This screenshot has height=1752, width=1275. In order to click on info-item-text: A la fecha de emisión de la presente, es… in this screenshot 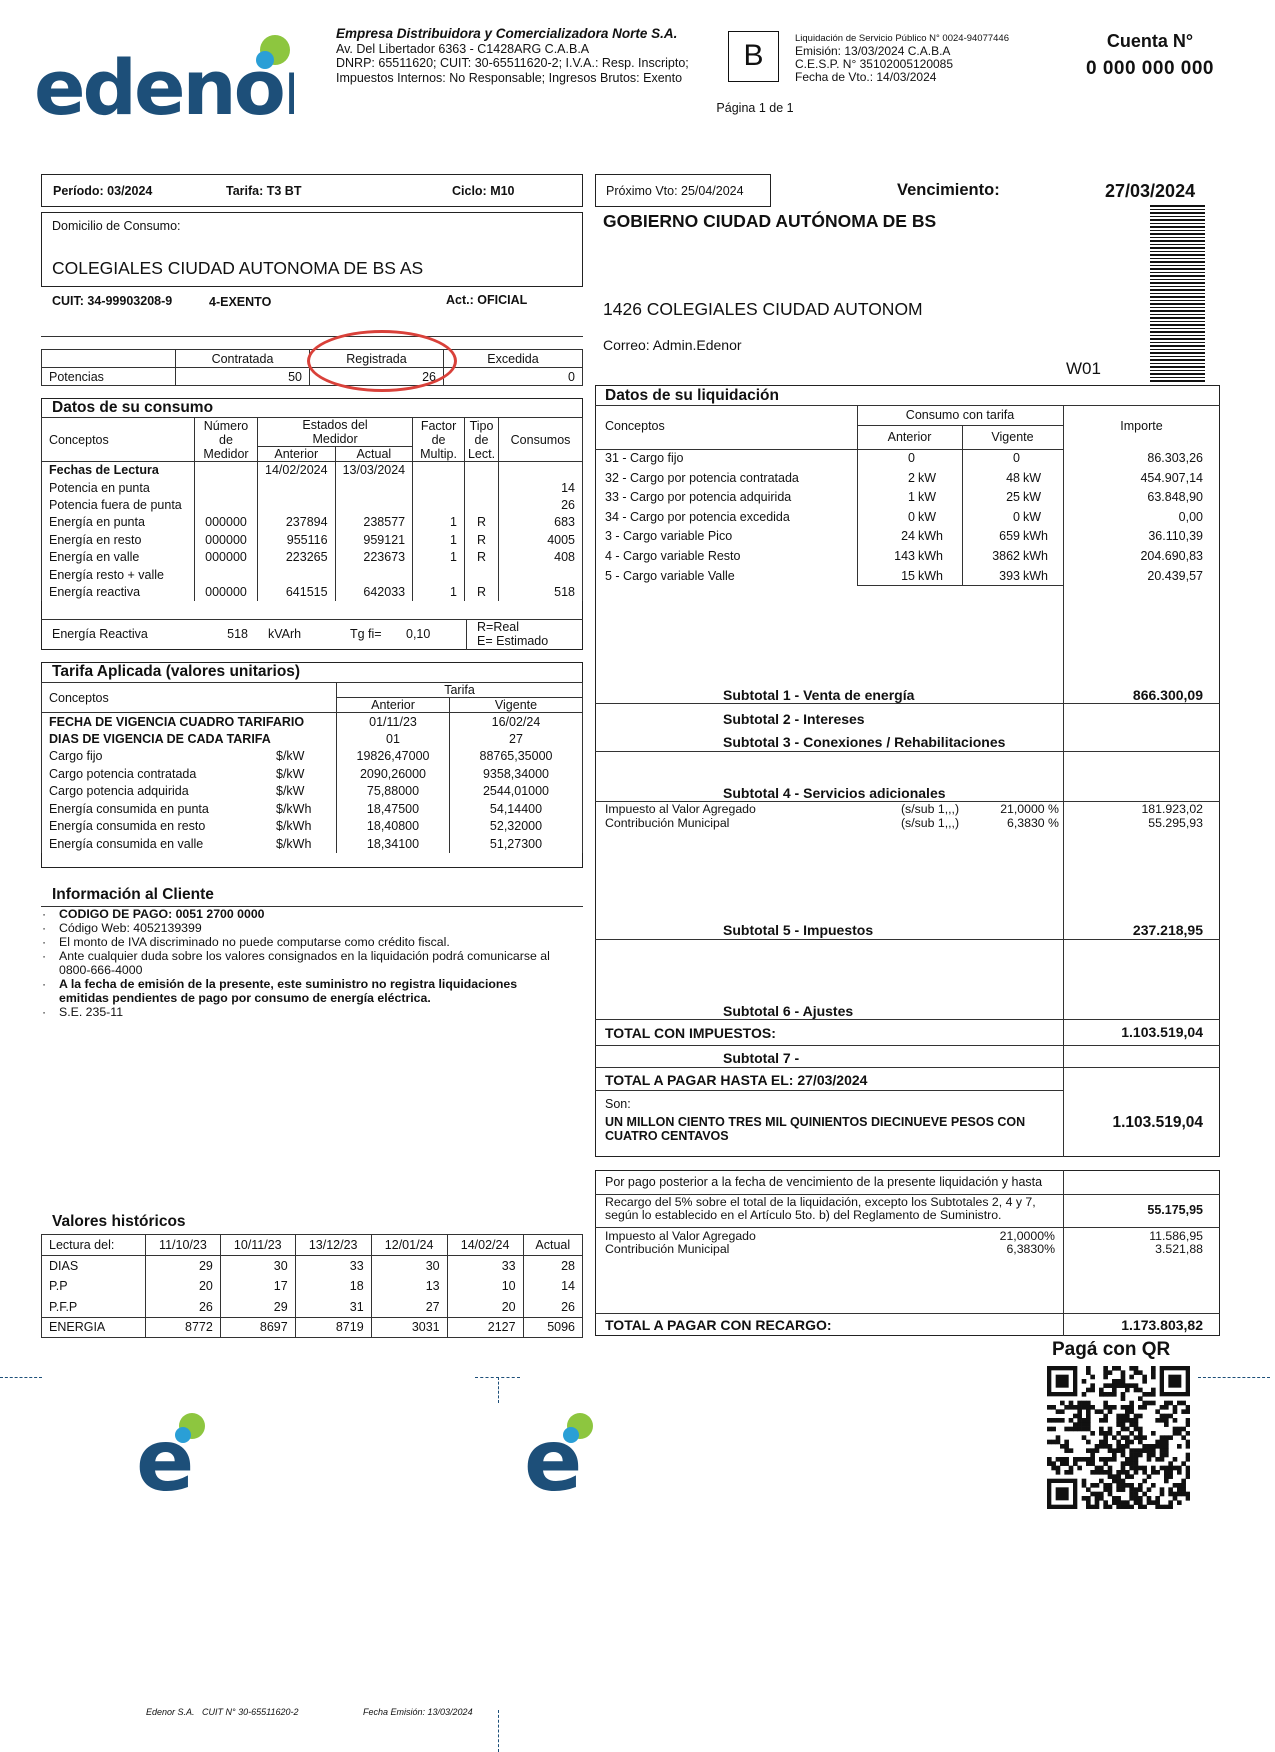, I will do `click(288, 991)`.